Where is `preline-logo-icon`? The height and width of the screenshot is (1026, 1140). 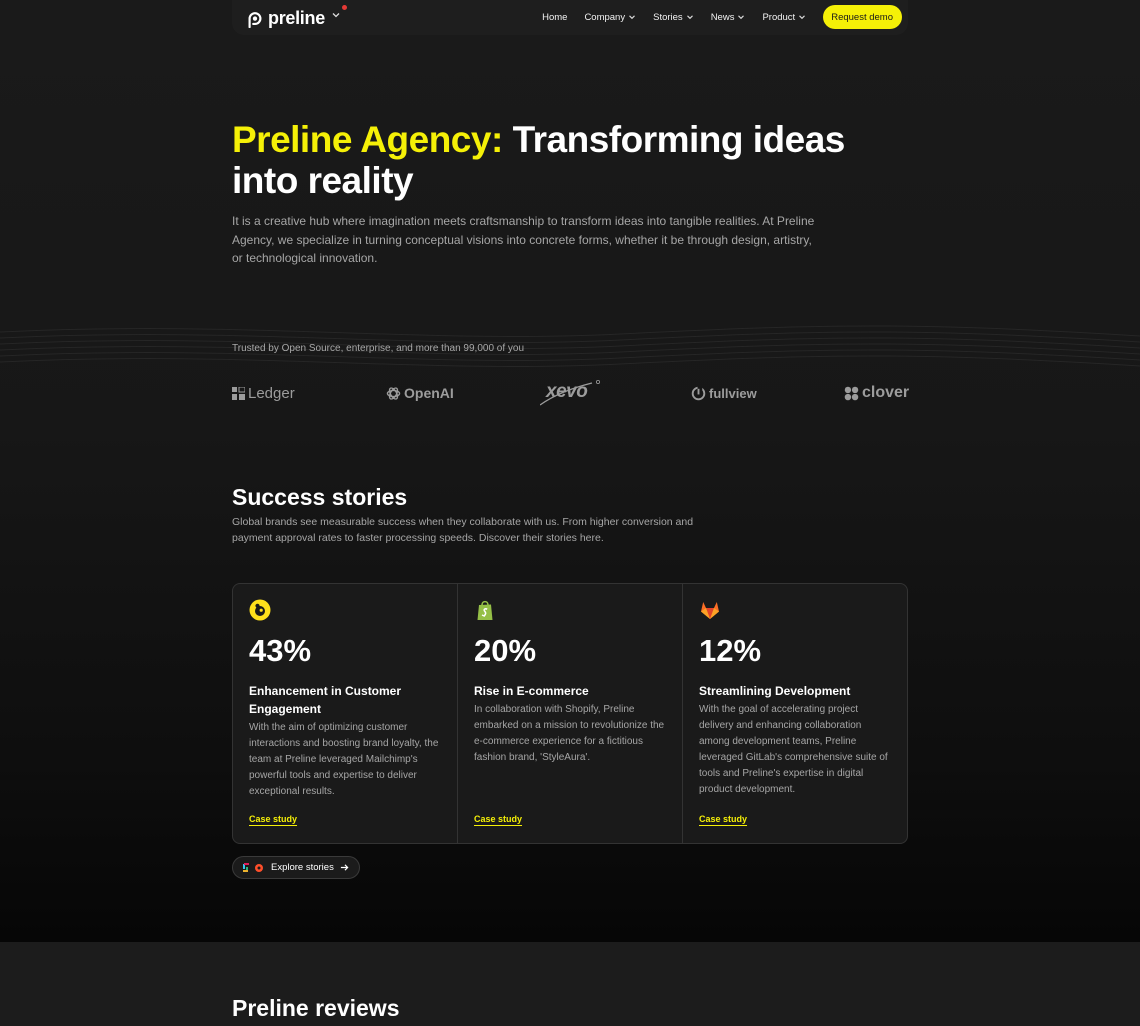 preline-logo-icon is located at coordinates (255, 19).